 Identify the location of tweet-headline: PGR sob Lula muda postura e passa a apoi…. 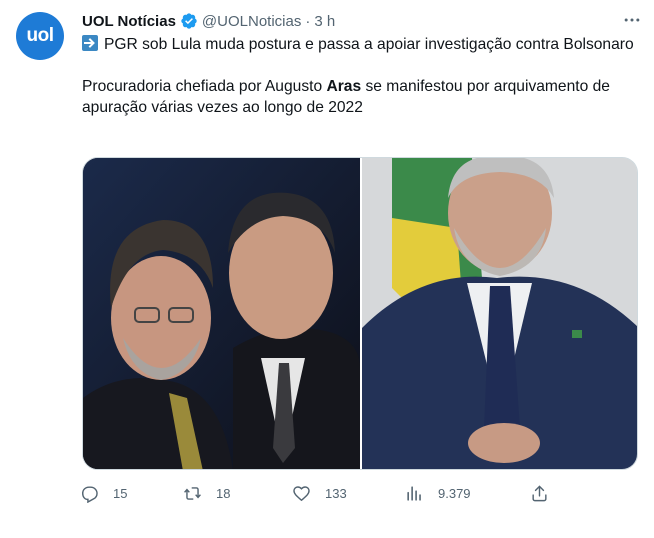
(362, 44).